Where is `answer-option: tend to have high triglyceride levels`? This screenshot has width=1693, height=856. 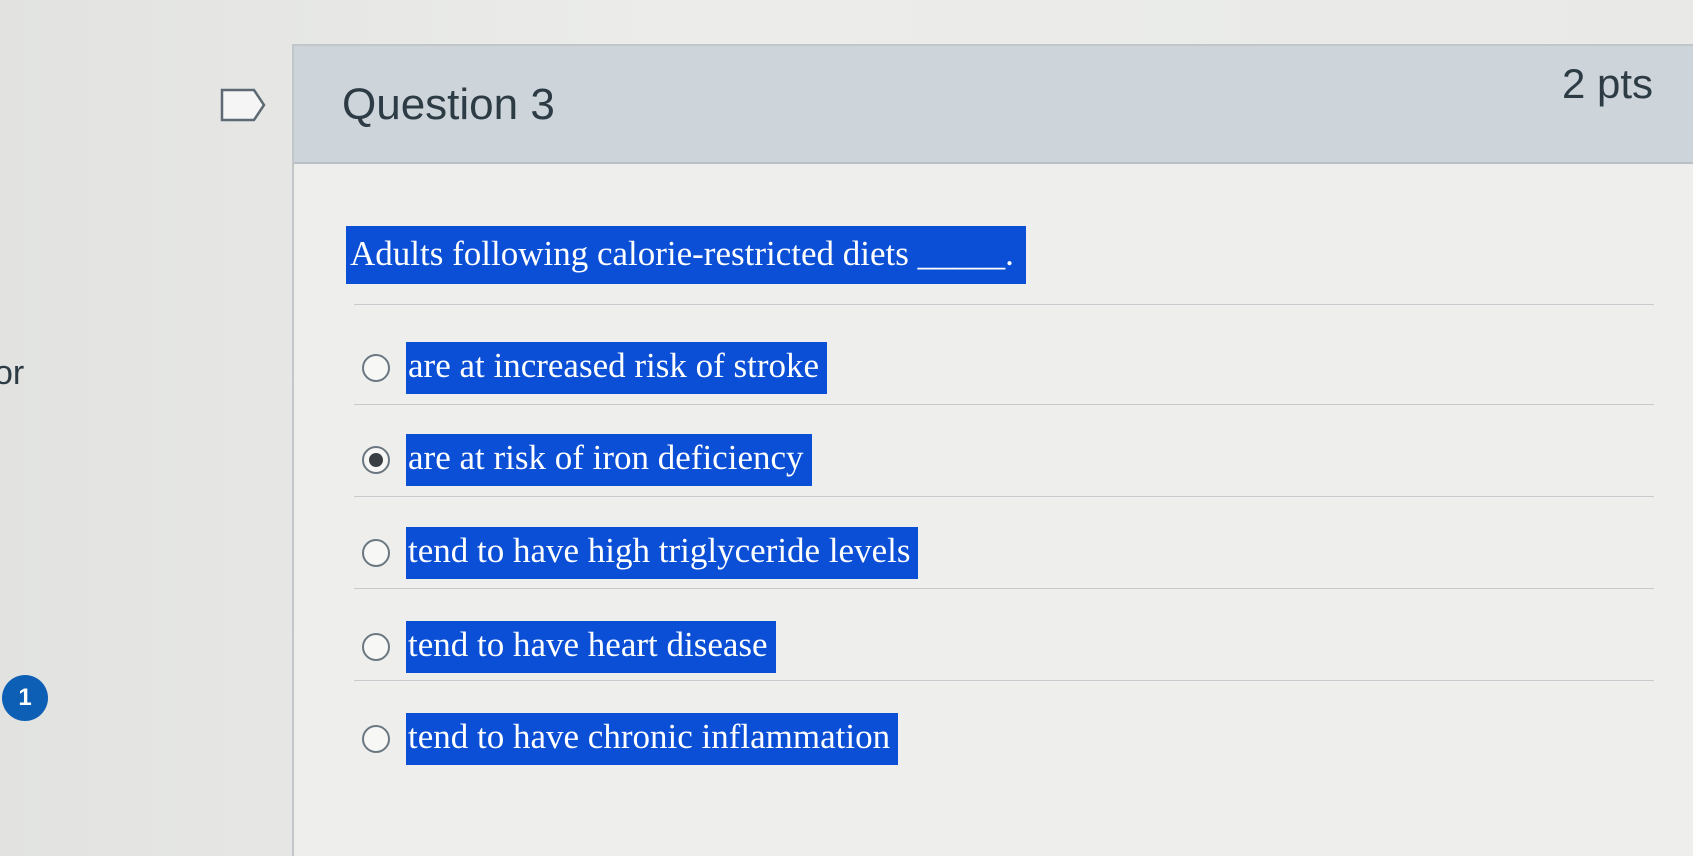 answer-option: tend to have high triglyceride levels is located at coordinates (640, 553).